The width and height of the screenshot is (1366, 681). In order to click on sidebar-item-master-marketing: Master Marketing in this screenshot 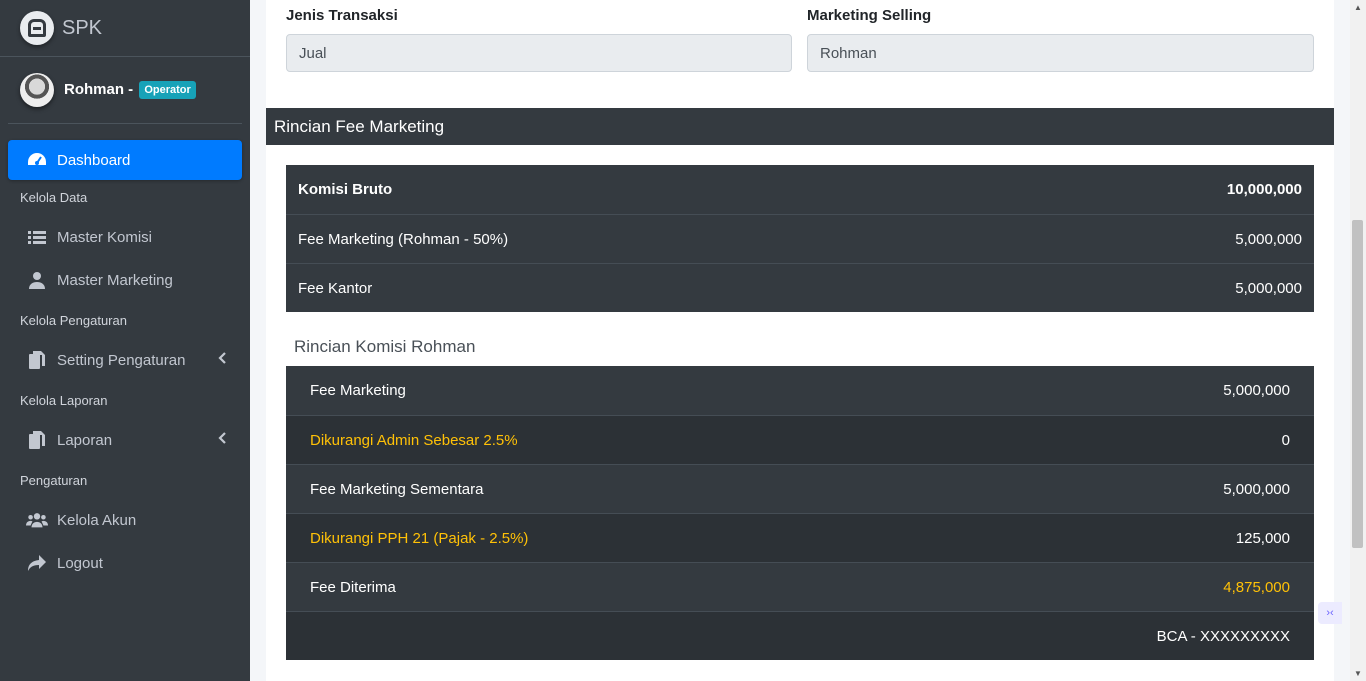, I will do `click(125, 280)`.